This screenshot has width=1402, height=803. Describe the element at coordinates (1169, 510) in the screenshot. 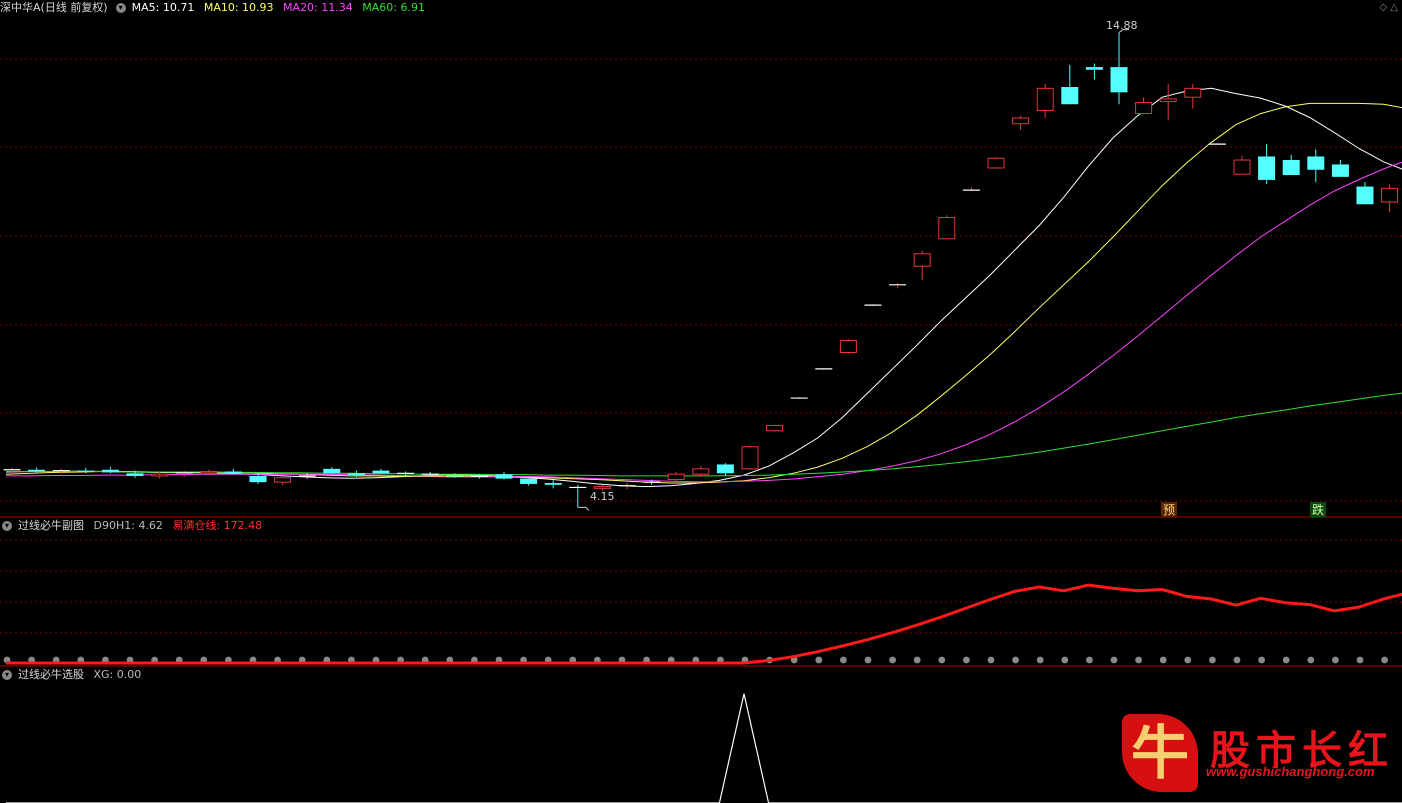

I see `mark-yu: 预` at that location.